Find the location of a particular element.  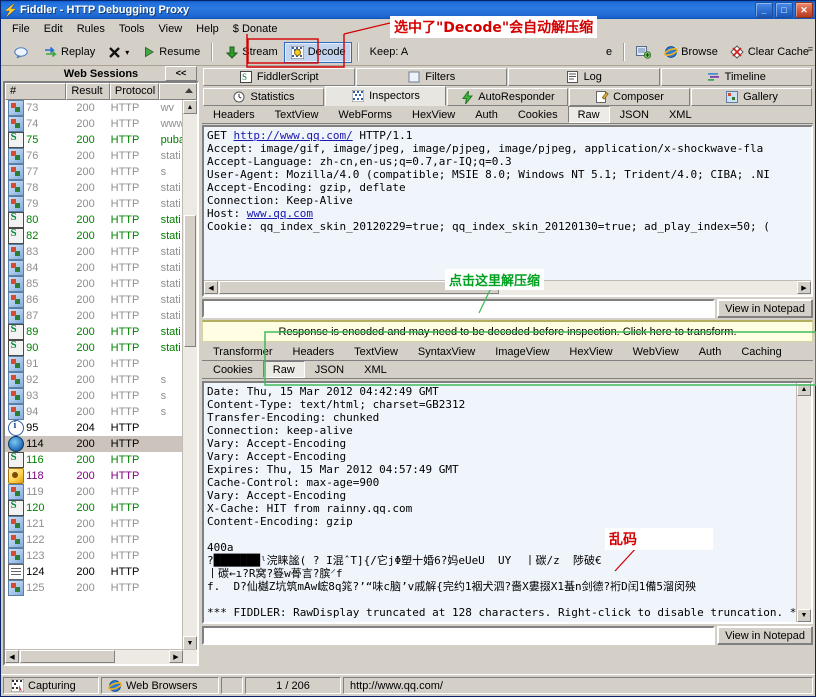

request-tab-textview: TextView is located at coordinates (297, 114).